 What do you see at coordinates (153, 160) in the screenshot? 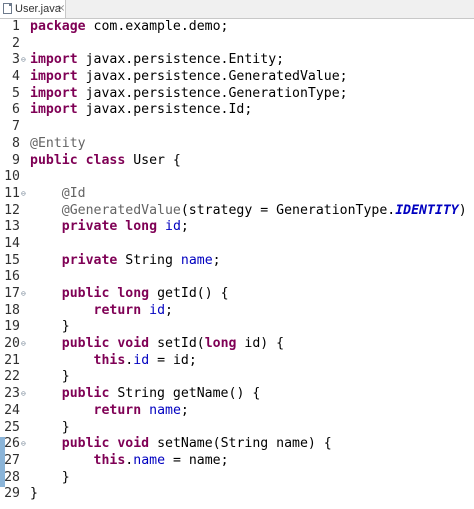
I see `code-token: User {` at bounding box center [153, 160].